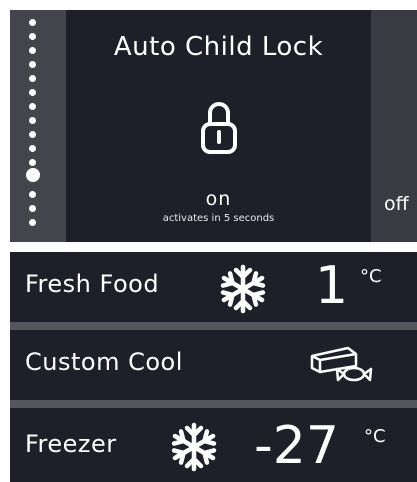 The height and width of the screenshot is (482, 417). I want to click on panel-title: Auto Child Lock, so click(218, 47).